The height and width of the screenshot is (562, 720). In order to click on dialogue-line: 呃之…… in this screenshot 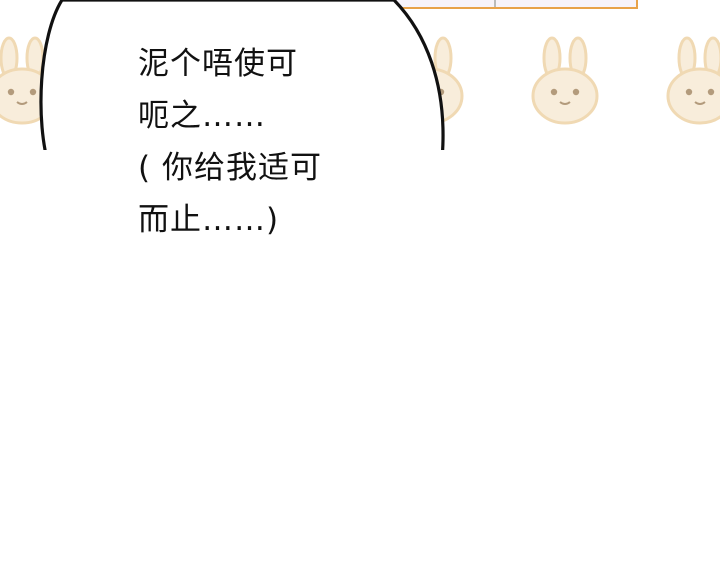, I will do `click(202, 116)`.